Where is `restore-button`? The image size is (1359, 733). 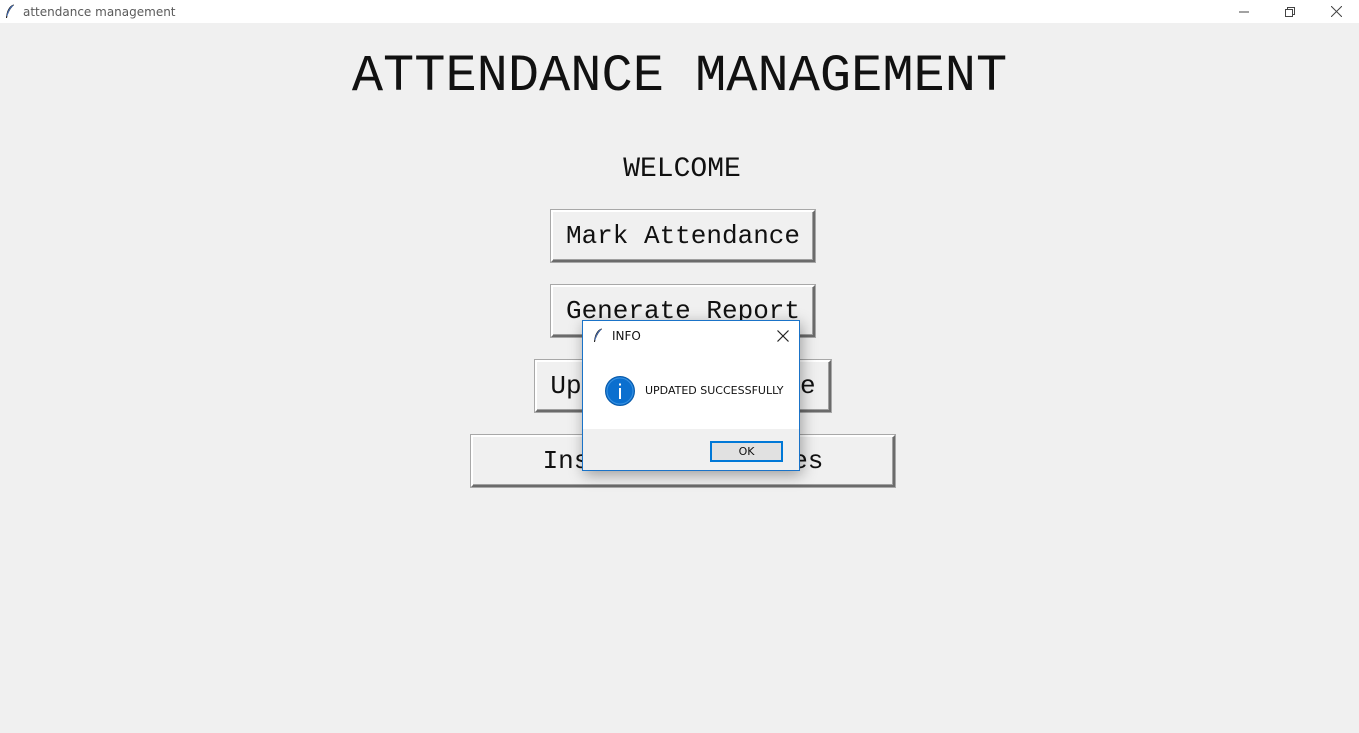
restore-button is located at coordinates (1290, 11).